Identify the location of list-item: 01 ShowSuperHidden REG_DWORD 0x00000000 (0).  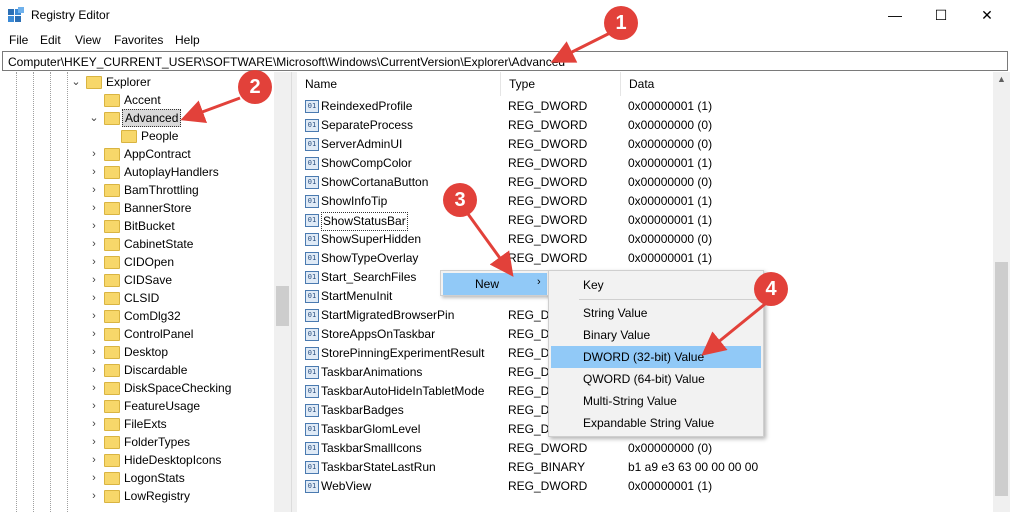
(647, 239).